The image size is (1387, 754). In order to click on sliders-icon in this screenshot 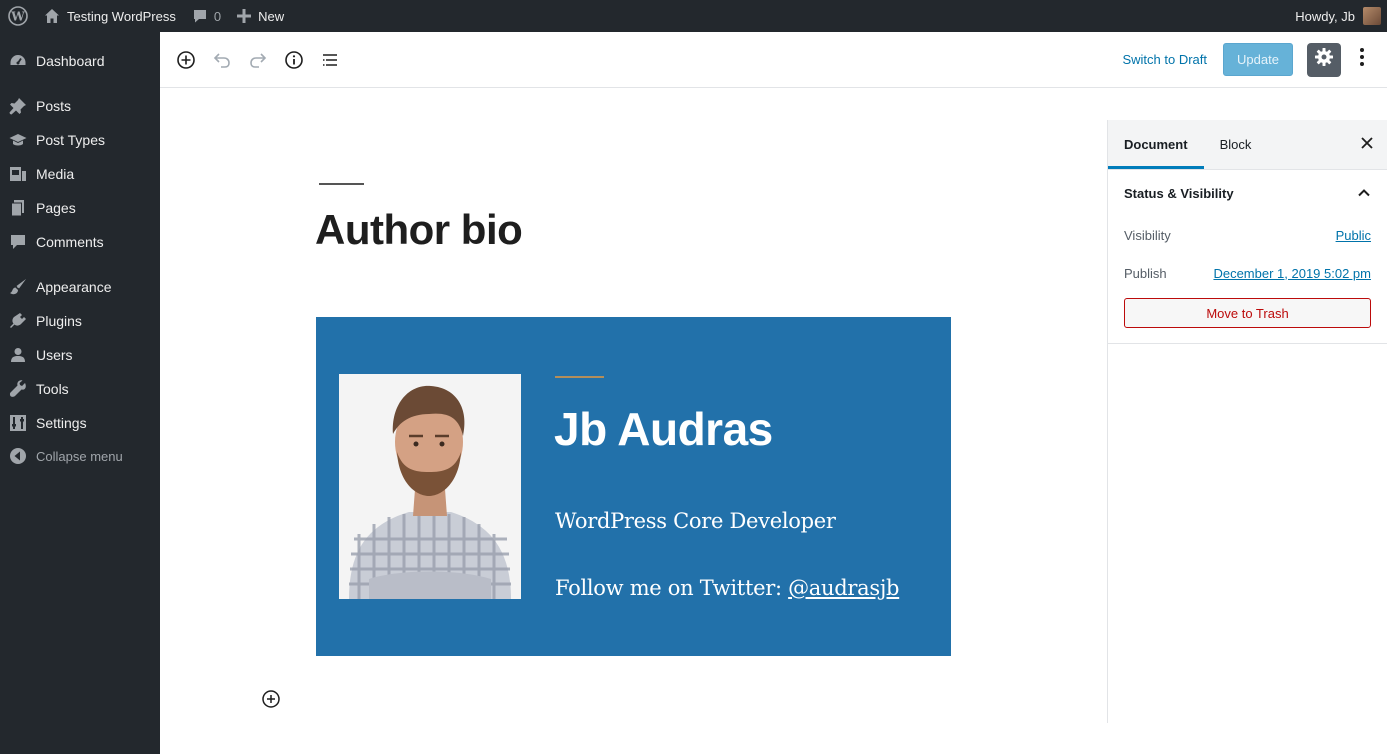, I will do `click(18, 423)`.